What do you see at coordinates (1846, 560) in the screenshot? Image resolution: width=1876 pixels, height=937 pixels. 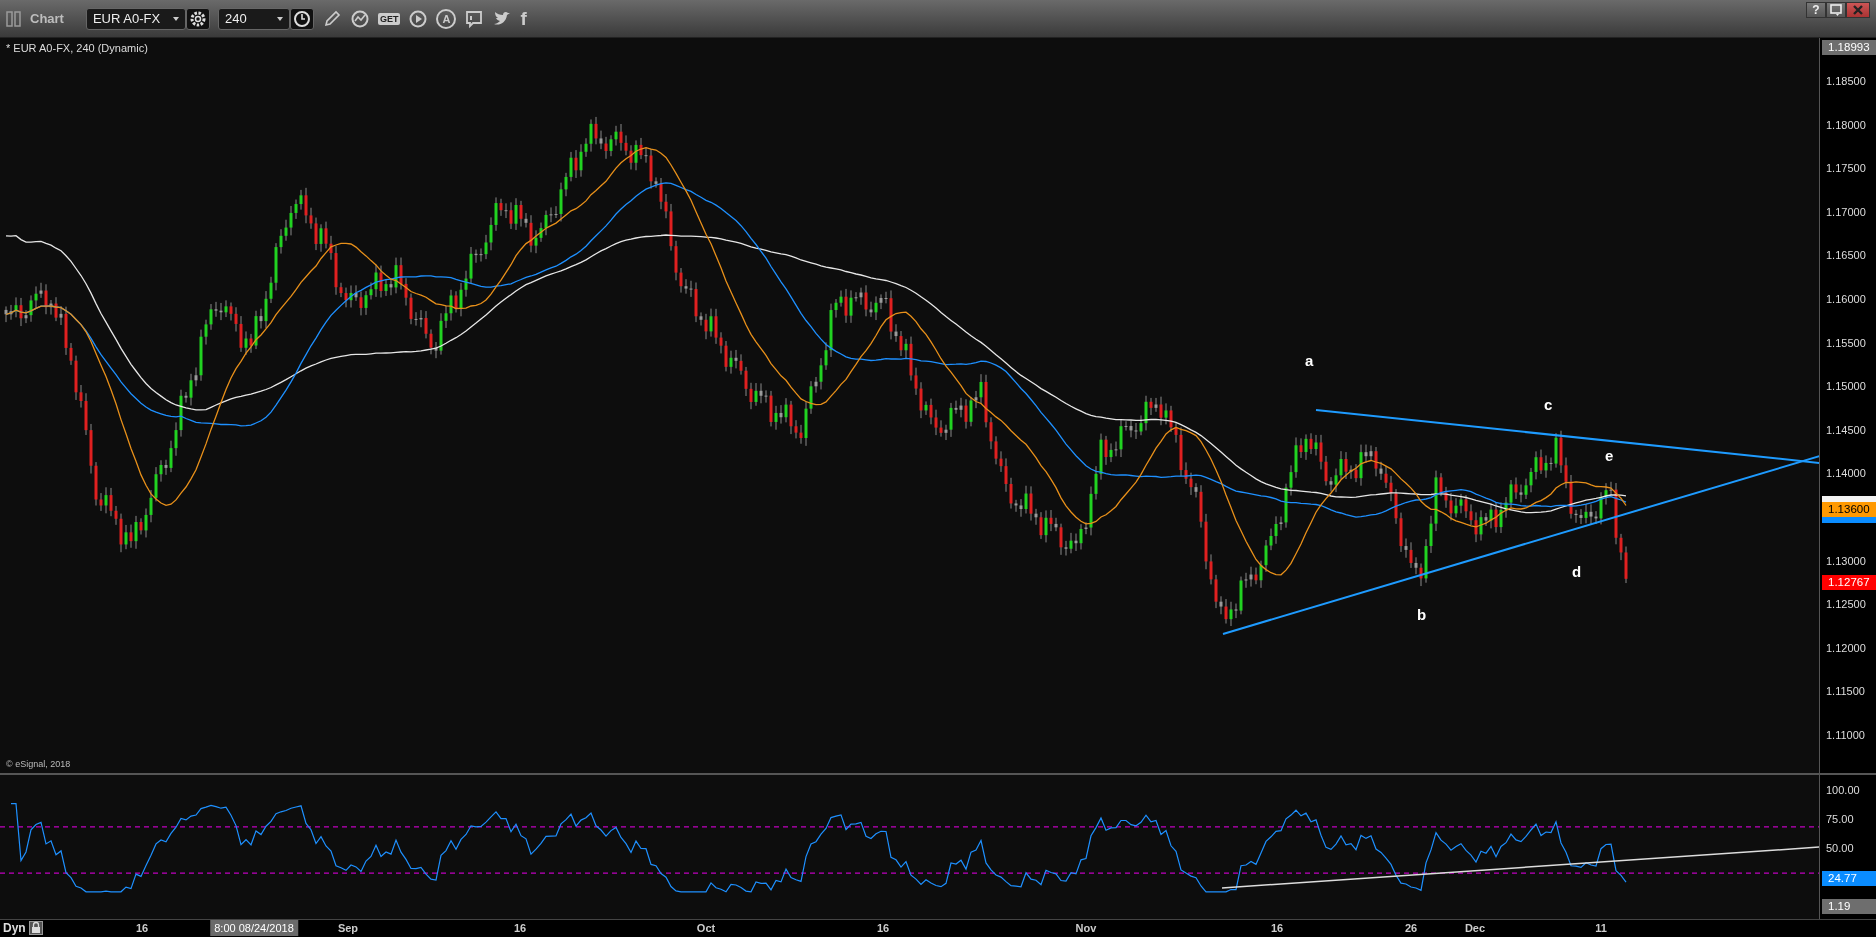 I see `price-tick-label: 1.13000` at bounding box center [1846, 560].